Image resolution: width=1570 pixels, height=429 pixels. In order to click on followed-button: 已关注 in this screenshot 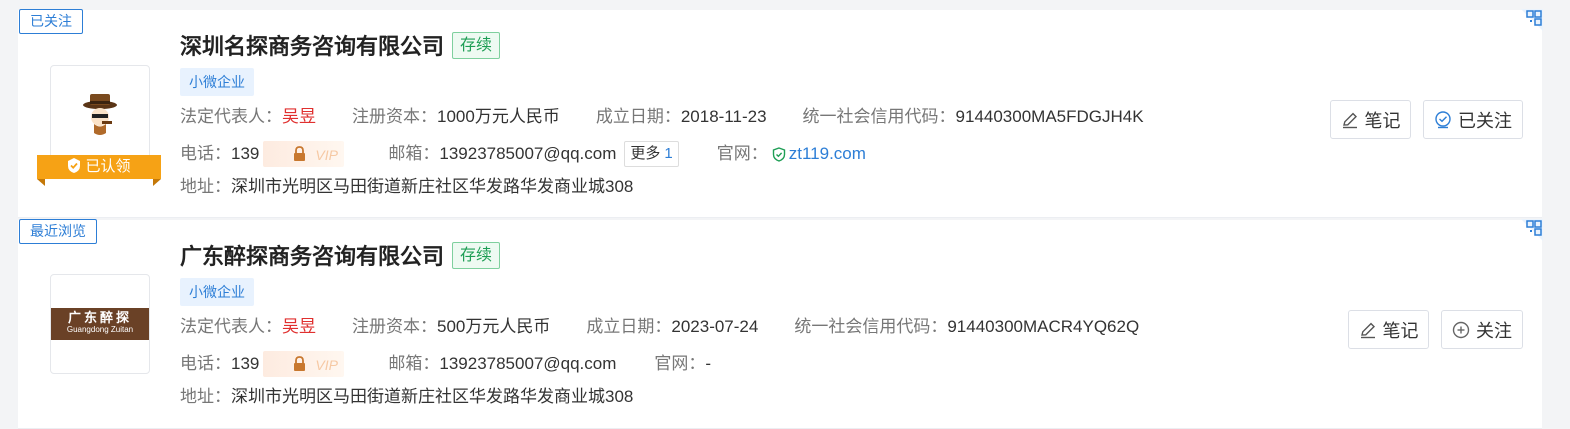, I will do `click(1473, 119)`.